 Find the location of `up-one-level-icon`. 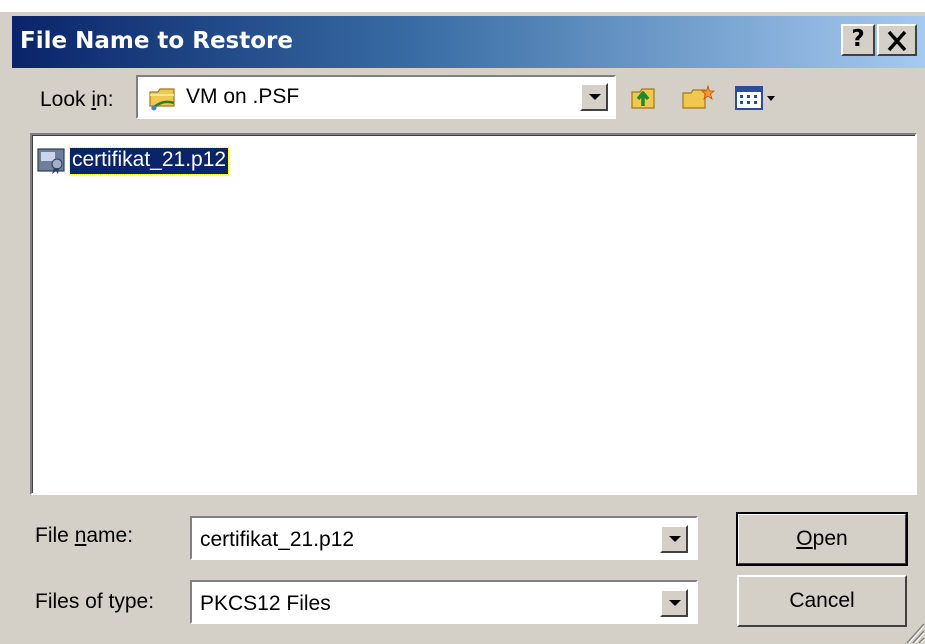

up-one-level-icon is located at coordinates (643, 97).